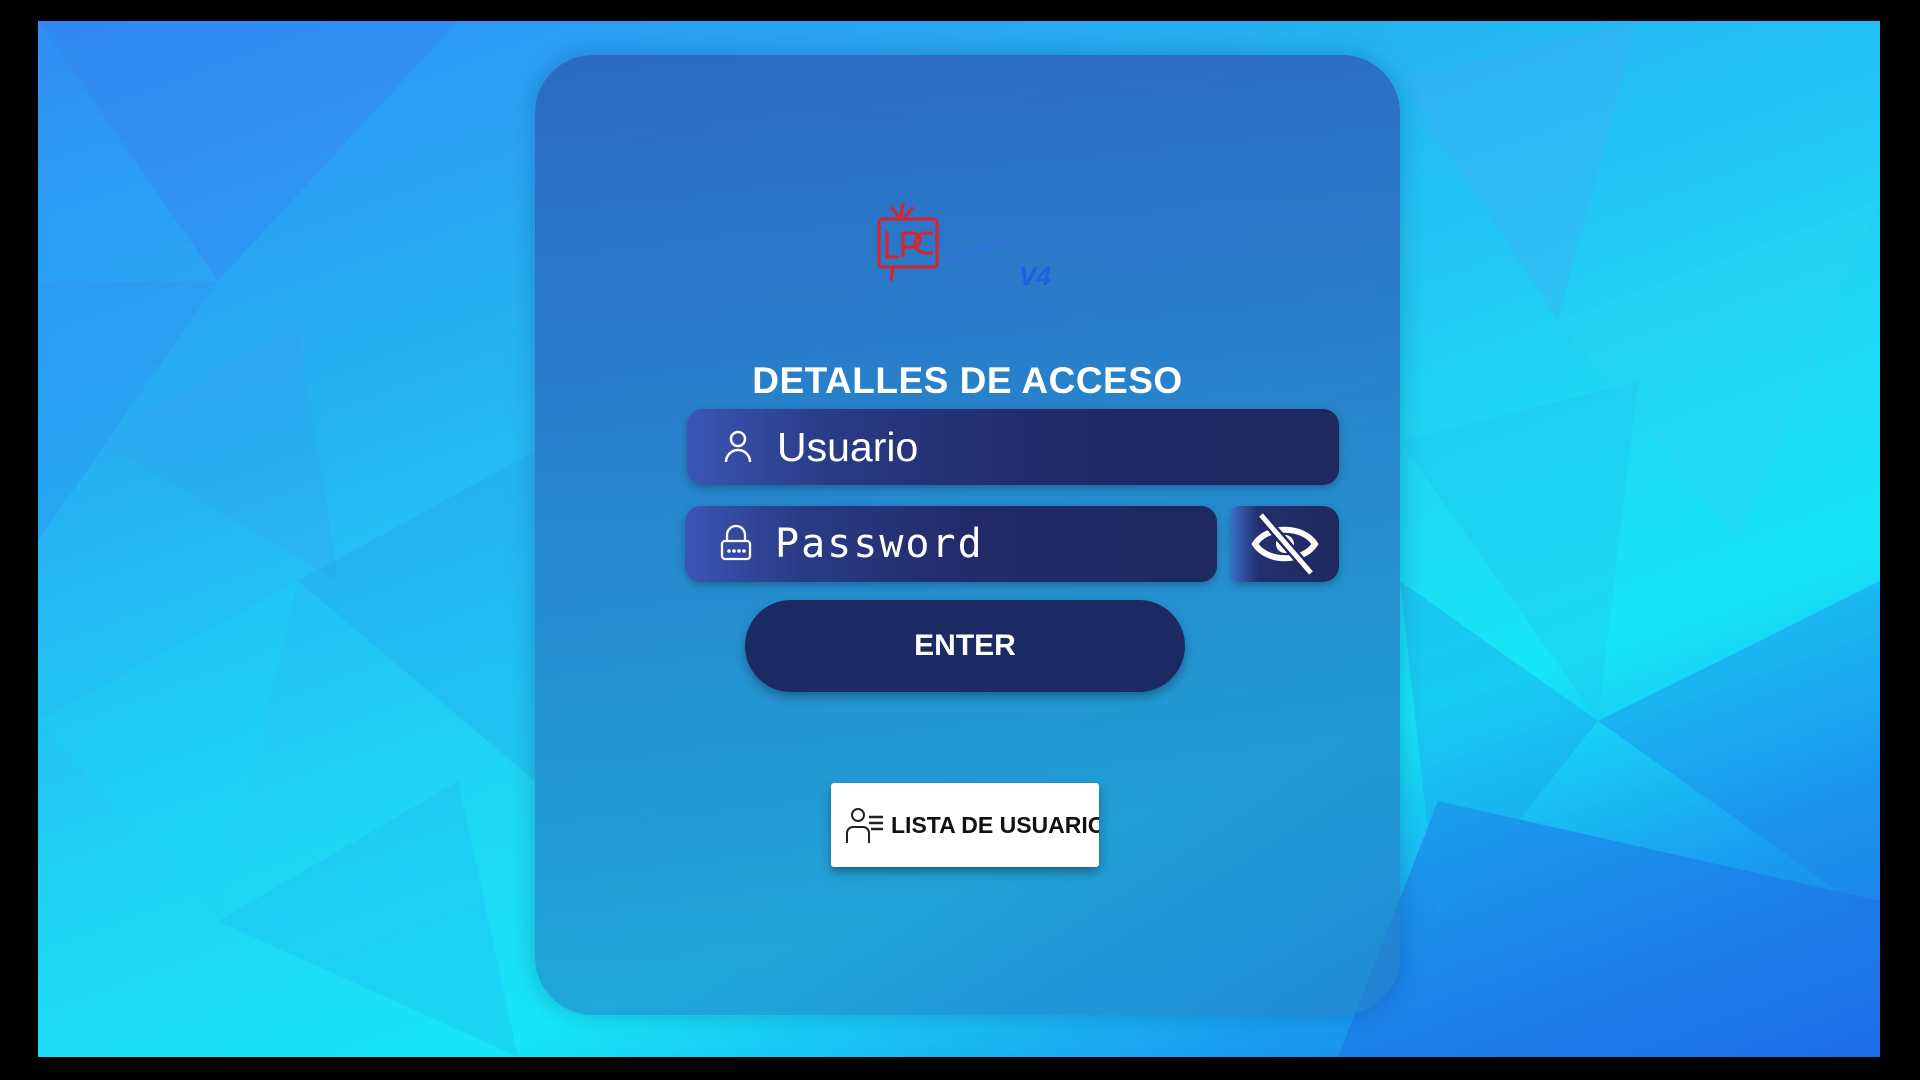  I want to click on toggle-password-visibility-button, so click(1285, 544).